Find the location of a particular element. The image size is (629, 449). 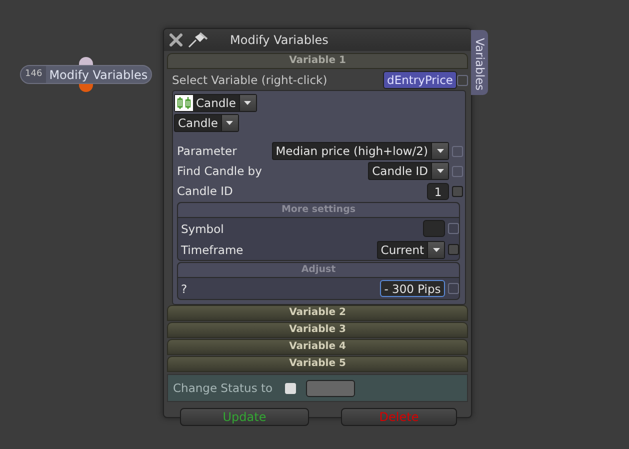

close-icon is located at coordinates (176, 40).